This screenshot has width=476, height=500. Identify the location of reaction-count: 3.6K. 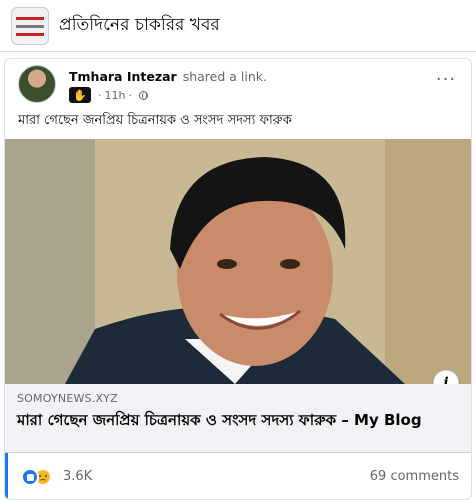
(77, 476).